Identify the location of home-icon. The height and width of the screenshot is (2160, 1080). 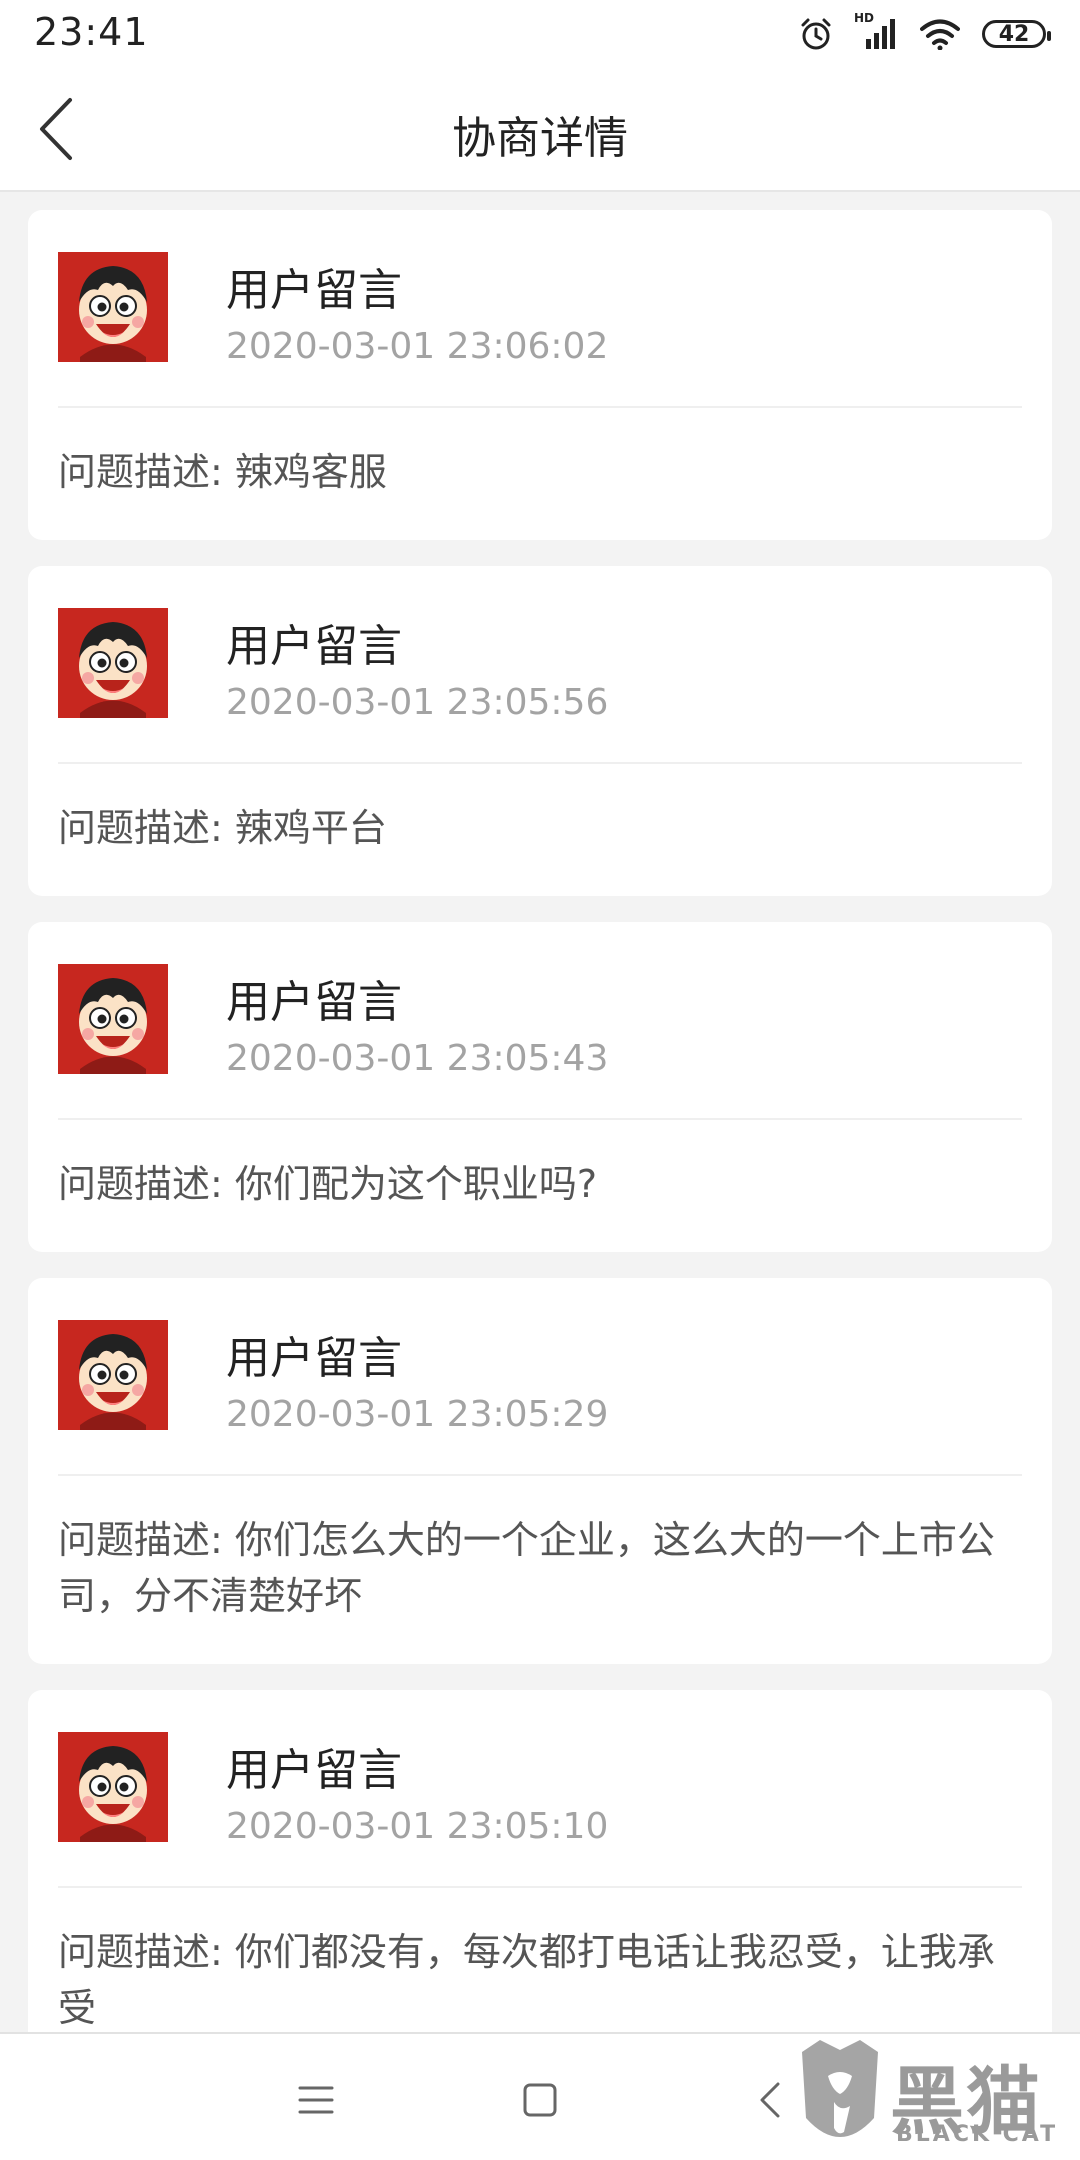
(540, 2100).